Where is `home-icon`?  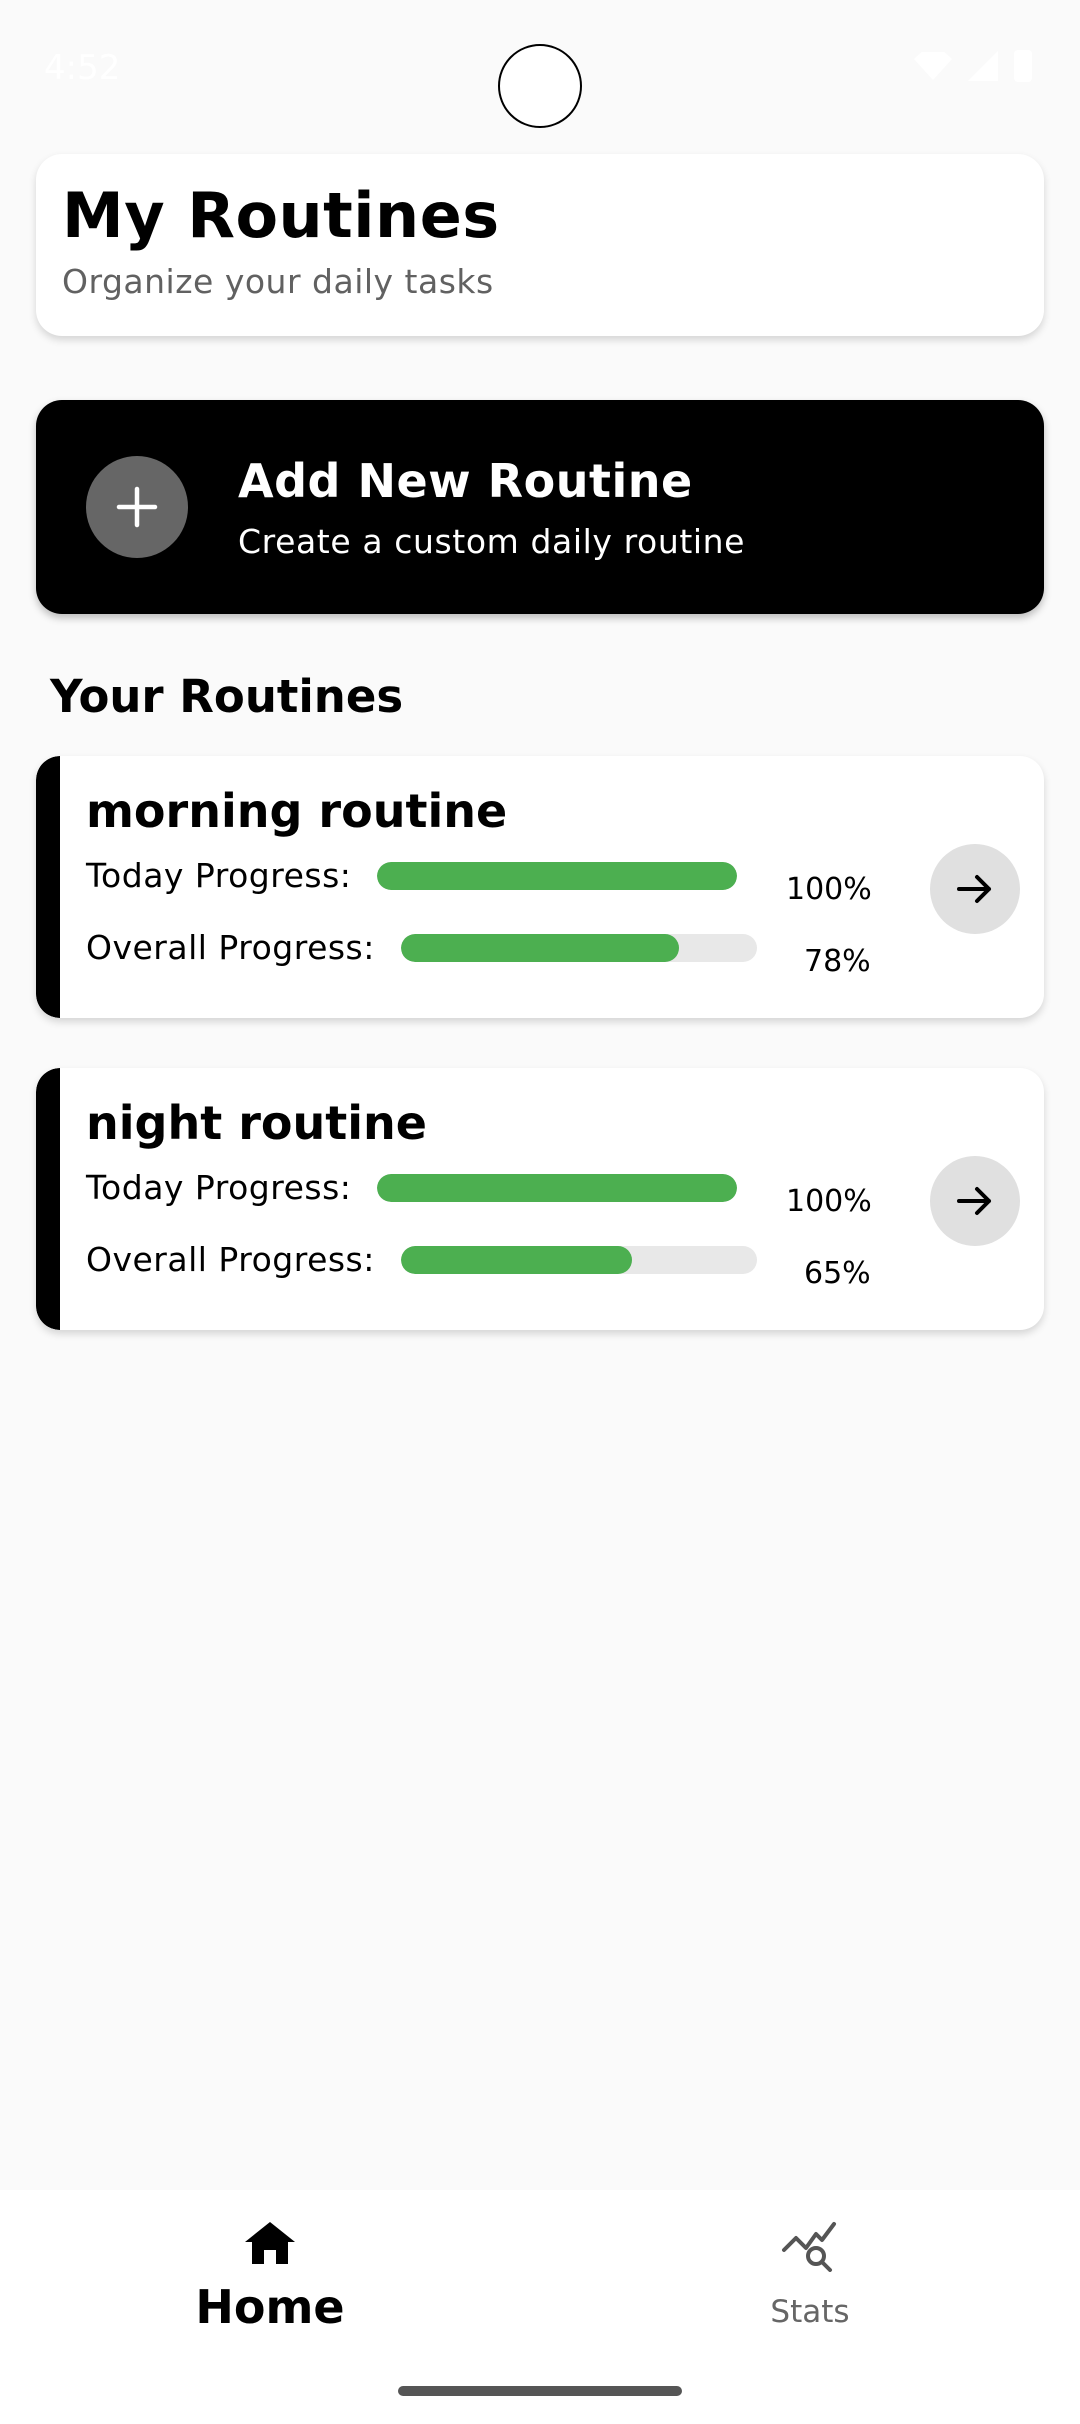 home-icon is located at coordinates (270, 2243).